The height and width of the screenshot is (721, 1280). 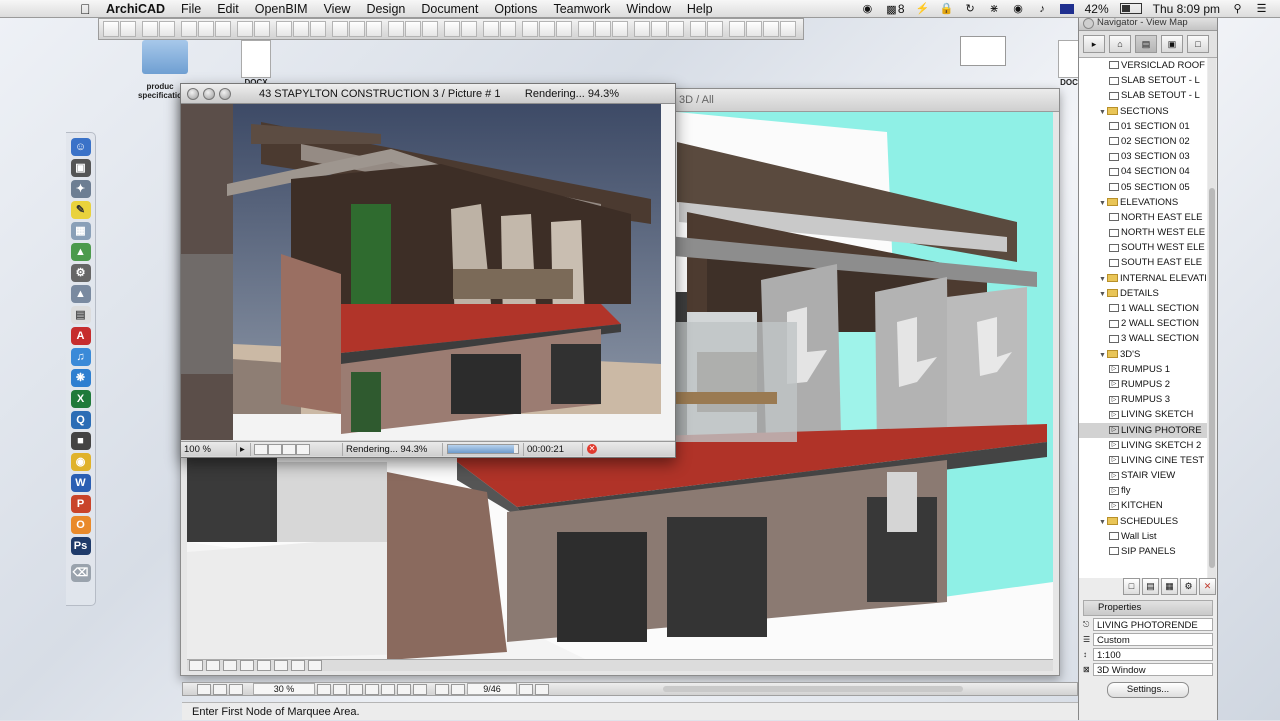 What do you see at coordinates (1148, 608) in the screenshot?
I see `properties-header: Properties` at bounding box center [1148, 608].